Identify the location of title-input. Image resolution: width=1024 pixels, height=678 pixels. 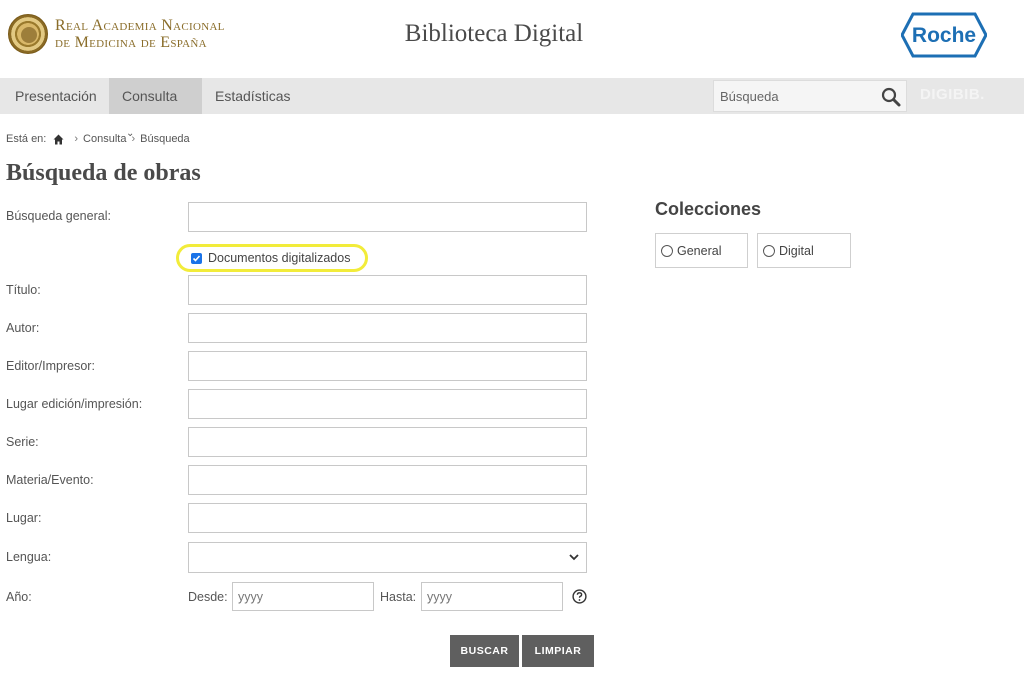
(387, 290).